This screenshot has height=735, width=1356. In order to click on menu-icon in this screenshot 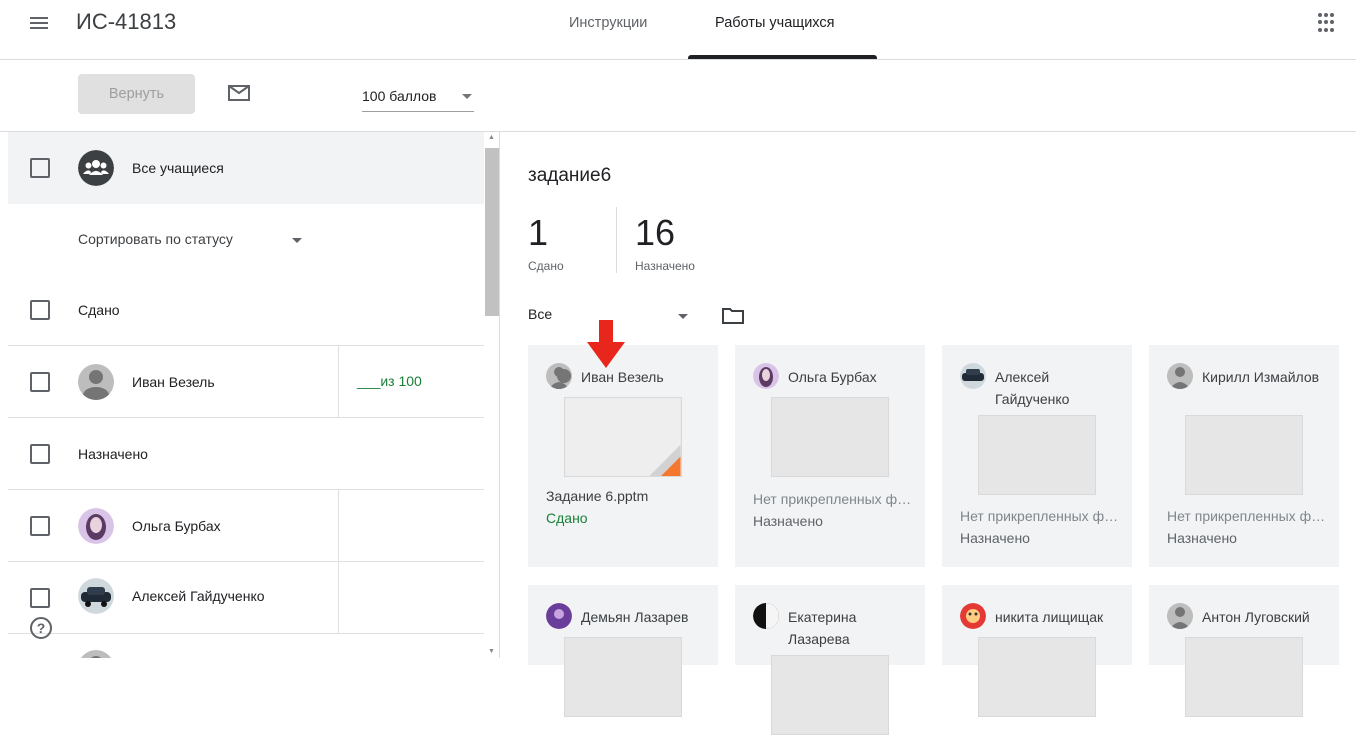, I will do `click(42, 23)`.